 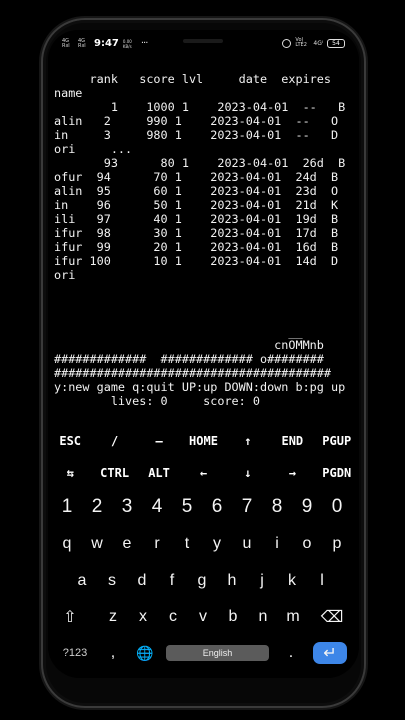 What do you see at coordinates (187, 507) in the screenshot?
I see `key-5: 5` at bounding box center [187, 507].